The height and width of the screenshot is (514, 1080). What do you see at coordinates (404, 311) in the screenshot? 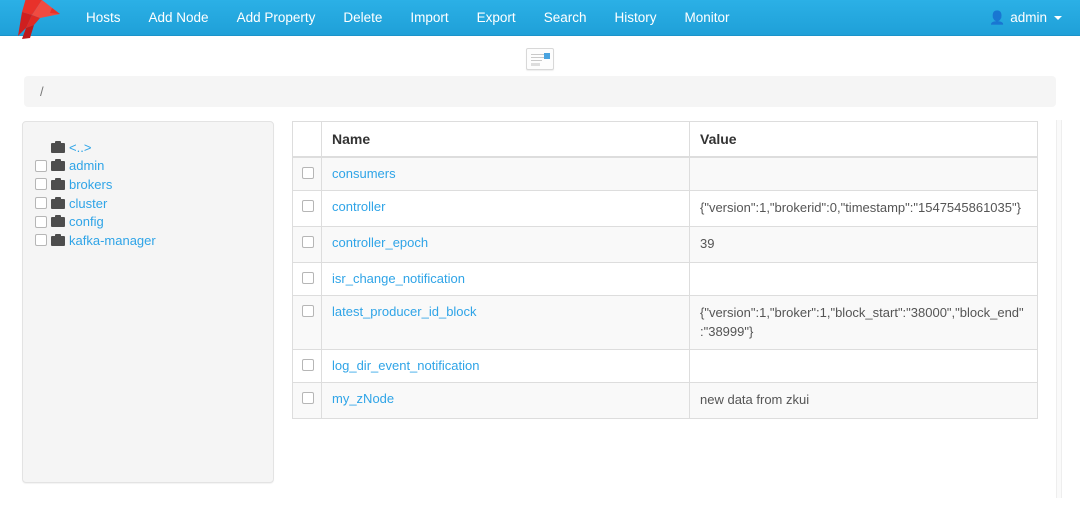
I see `znode-link-latest-producer-id-block: latest_producer_id_block` at bounding box center [404, 311].